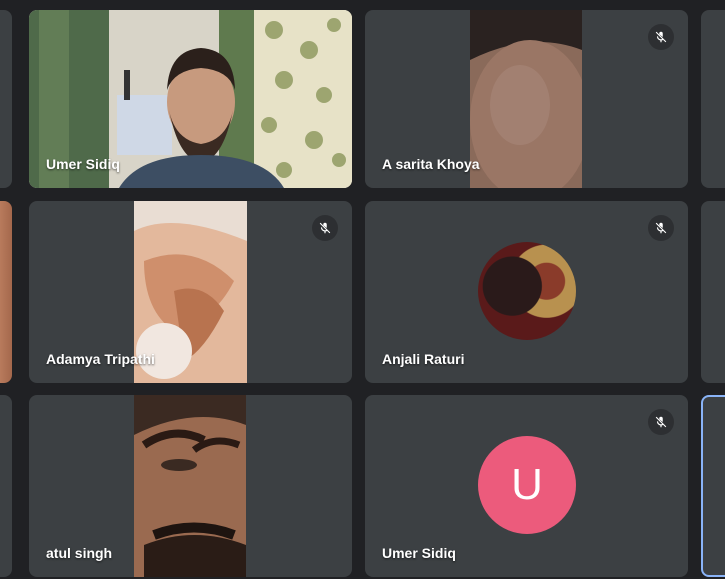 The image size is (725, 579). What do you see at coordinates (190, 292) in the screenshot?
I see `participant-tile-adamya-tripathi: Adamya Tripathi` at bounding box center [190, 292].